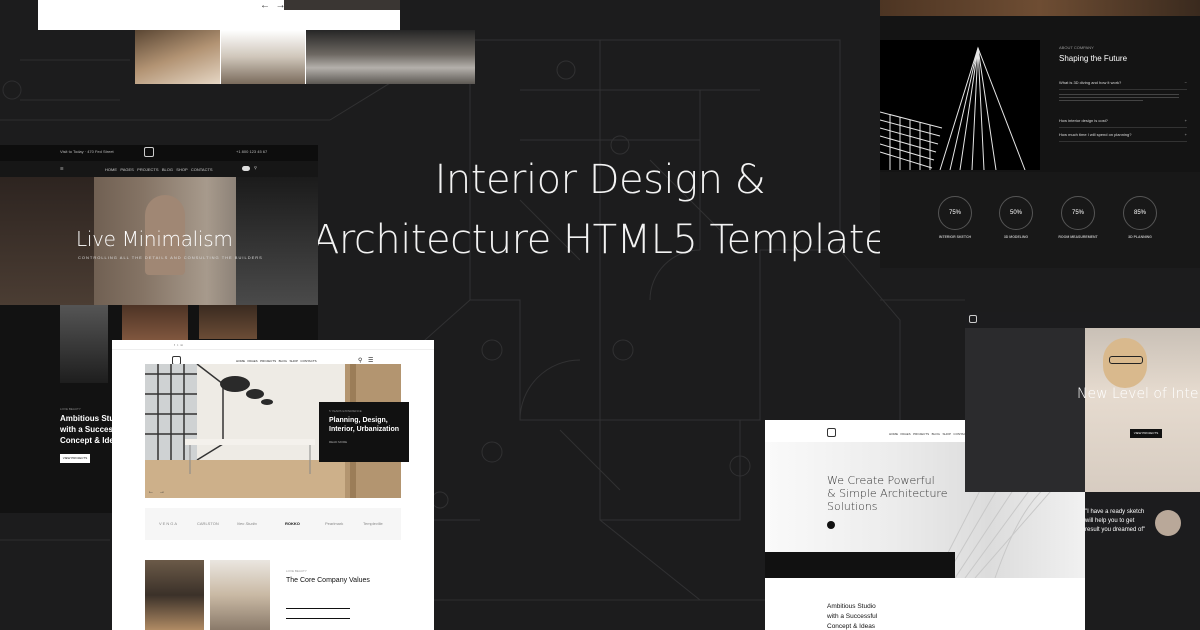 The image size is (1200, 630). Describe the element at coordinates (851, 626) in the screenshot. I see `ambition-line-3: Concept & Ideas` at that location.